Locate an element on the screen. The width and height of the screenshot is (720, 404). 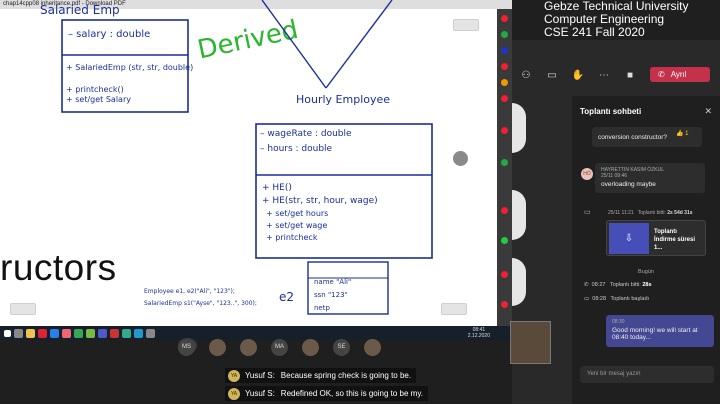
avatar: SE is located at coordinates (341, 347).